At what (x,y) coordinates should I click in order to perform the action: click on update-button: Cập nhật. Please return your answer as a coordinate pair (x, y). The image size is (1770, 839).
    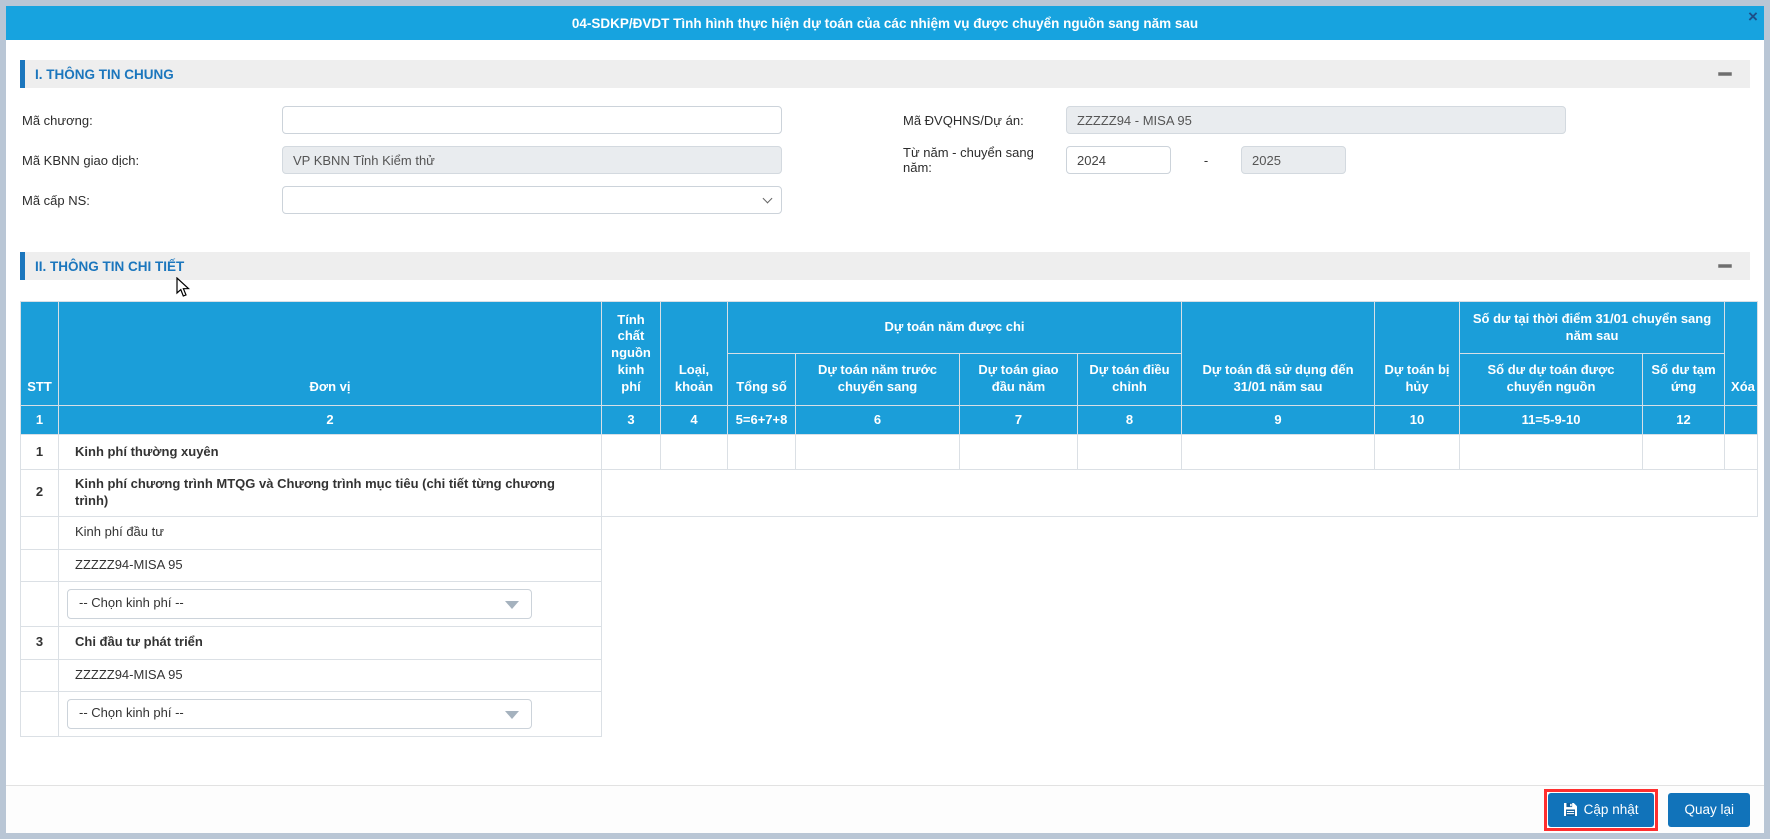
    Looking at the image, I should click on (1601, 809).